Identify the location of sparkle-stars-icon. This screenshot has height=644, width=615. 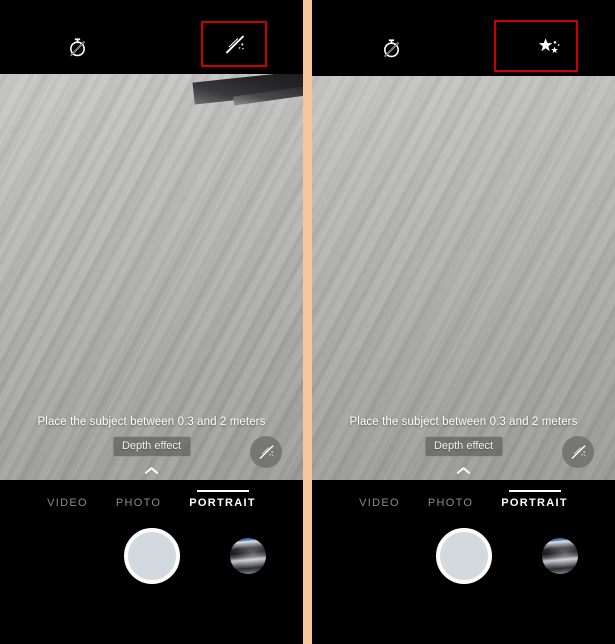
(550, 46).